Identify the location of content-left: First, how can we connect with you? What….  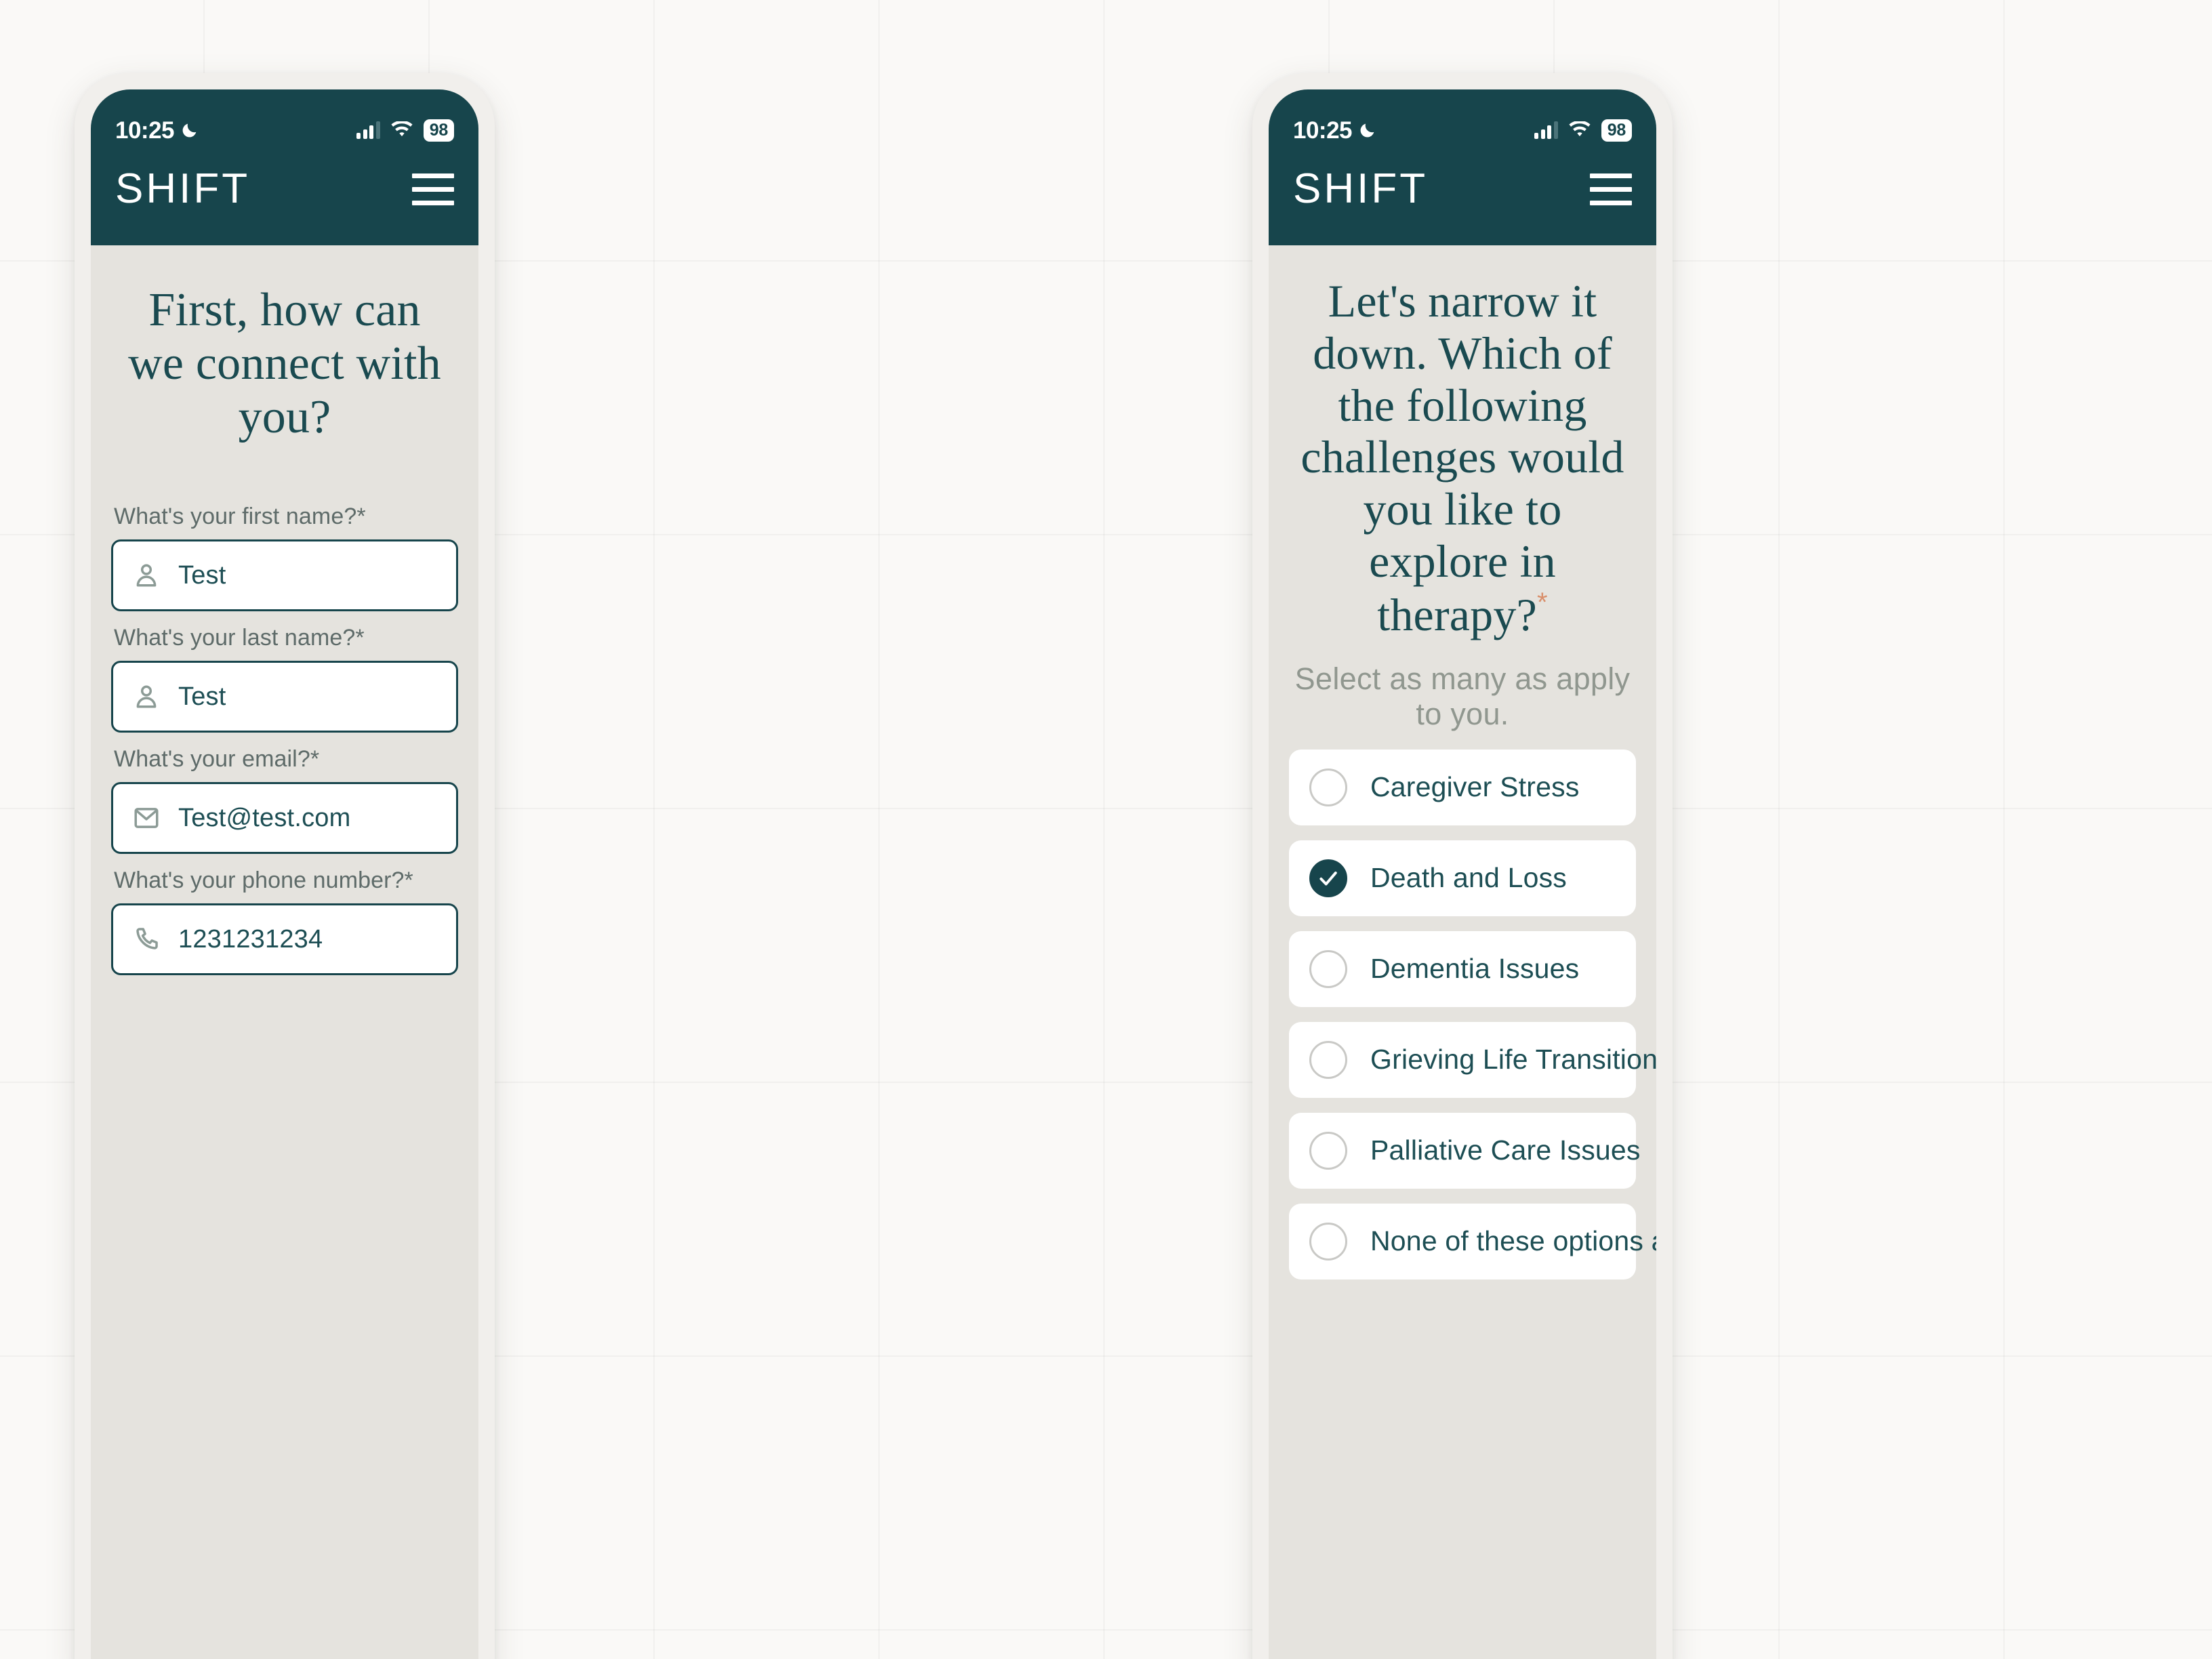
(284, 952).